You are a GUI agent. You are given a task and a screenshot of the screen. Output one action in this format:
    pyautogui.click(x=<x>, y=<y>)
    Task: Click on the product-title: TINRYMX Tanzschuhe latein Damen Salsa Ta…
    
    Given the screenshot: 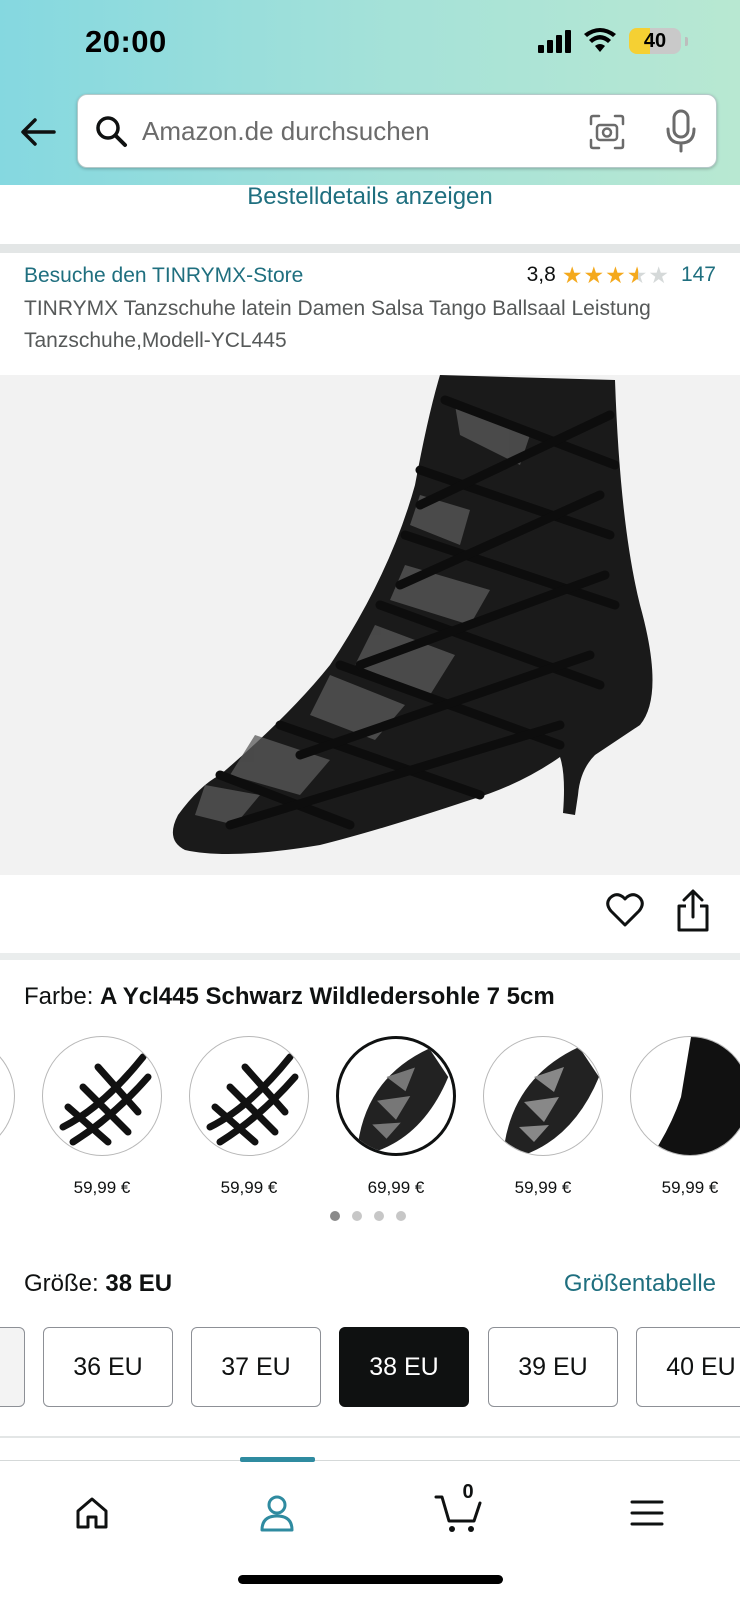 What is the action you would take?
    pyautogui.click(x=337, y=324)
    